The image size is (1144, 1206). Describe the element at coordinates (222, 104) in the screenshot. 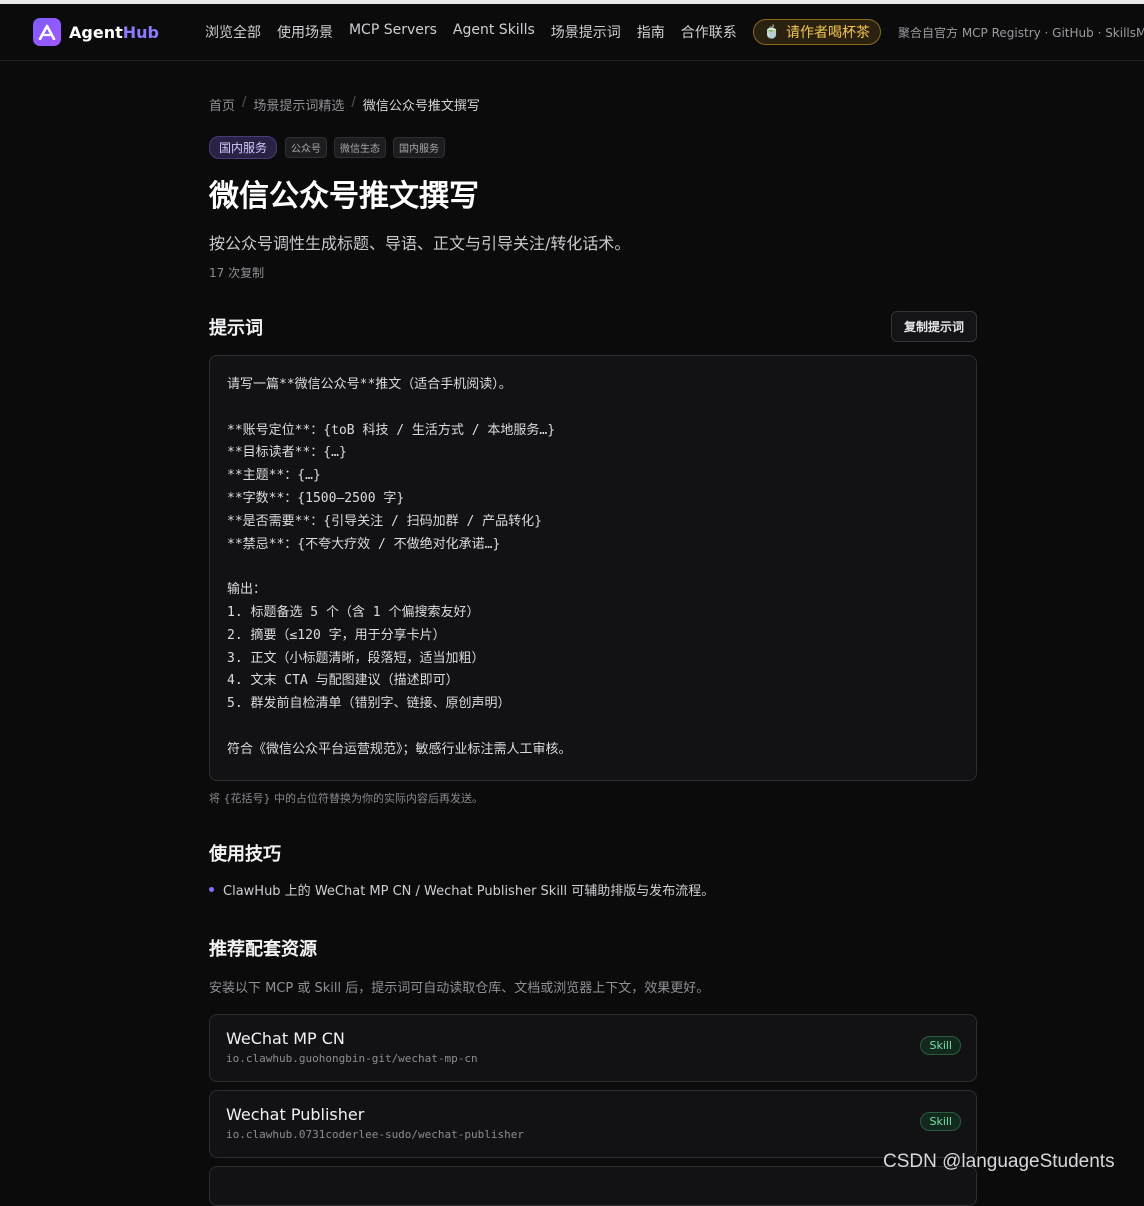

I see `breadcrumb-home: 首页` at that location.